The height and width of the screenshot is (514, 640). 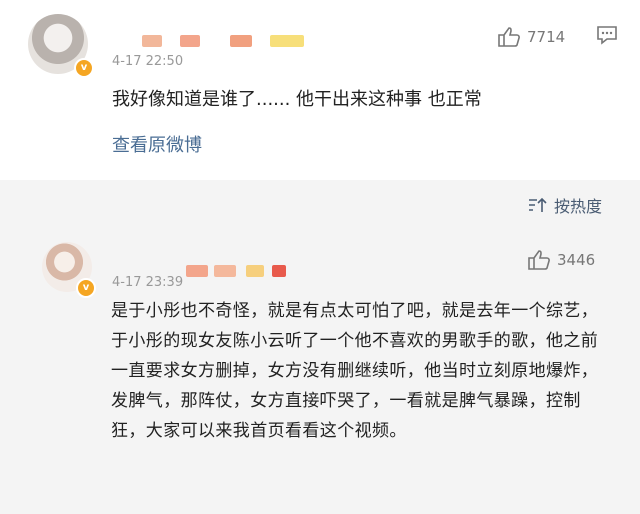 I want to click on sort-icon, so click(x=538, y=204).